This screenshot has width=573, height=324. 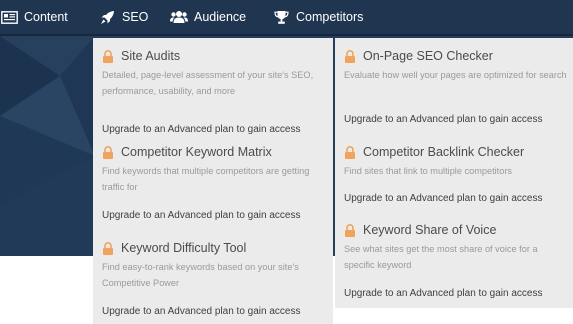 I want to click on menu-item-title: Competitor Keyword Matrix, so click(x=196, y=152).